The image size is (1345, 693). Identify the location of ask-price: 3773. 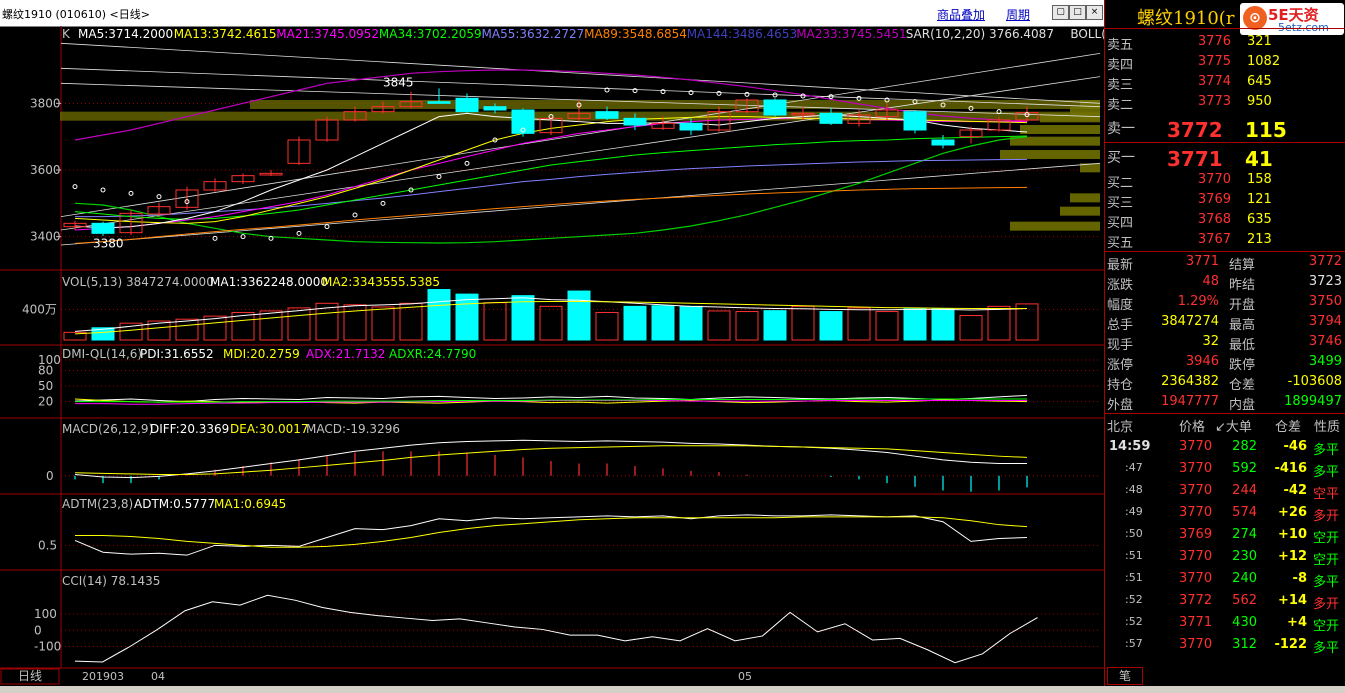
(1214, 101).